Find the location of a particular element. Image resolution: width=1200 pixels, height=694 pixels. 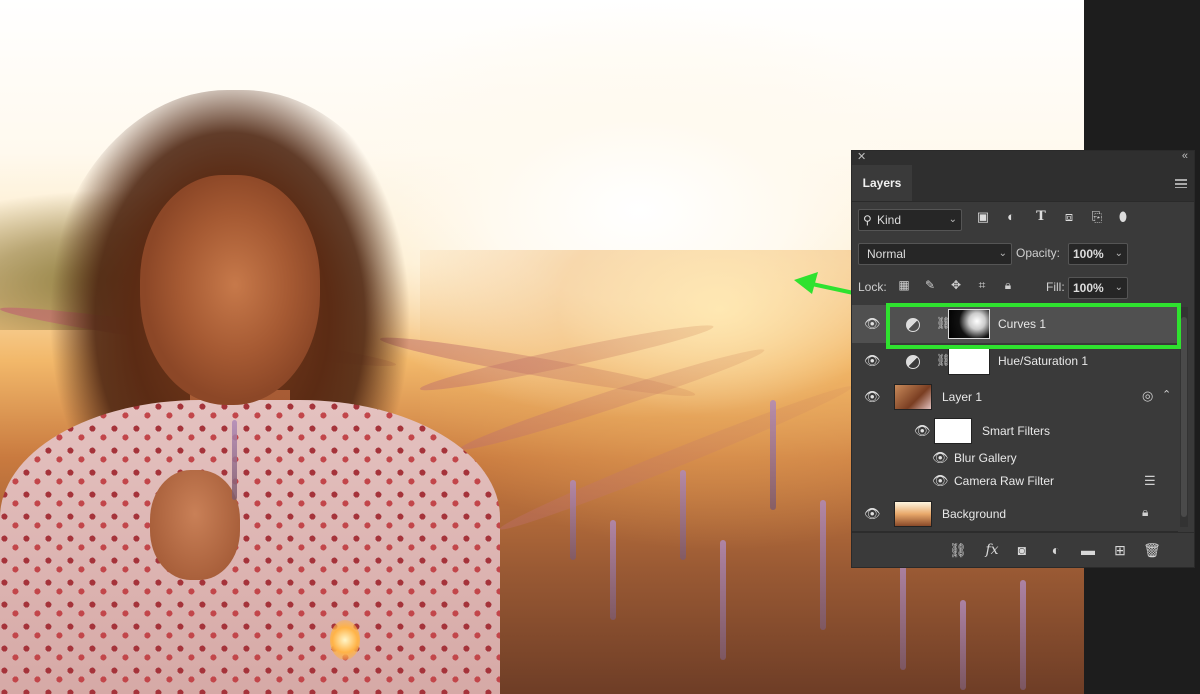

adjustment-layer-icon is located at coordinates (913, 362).